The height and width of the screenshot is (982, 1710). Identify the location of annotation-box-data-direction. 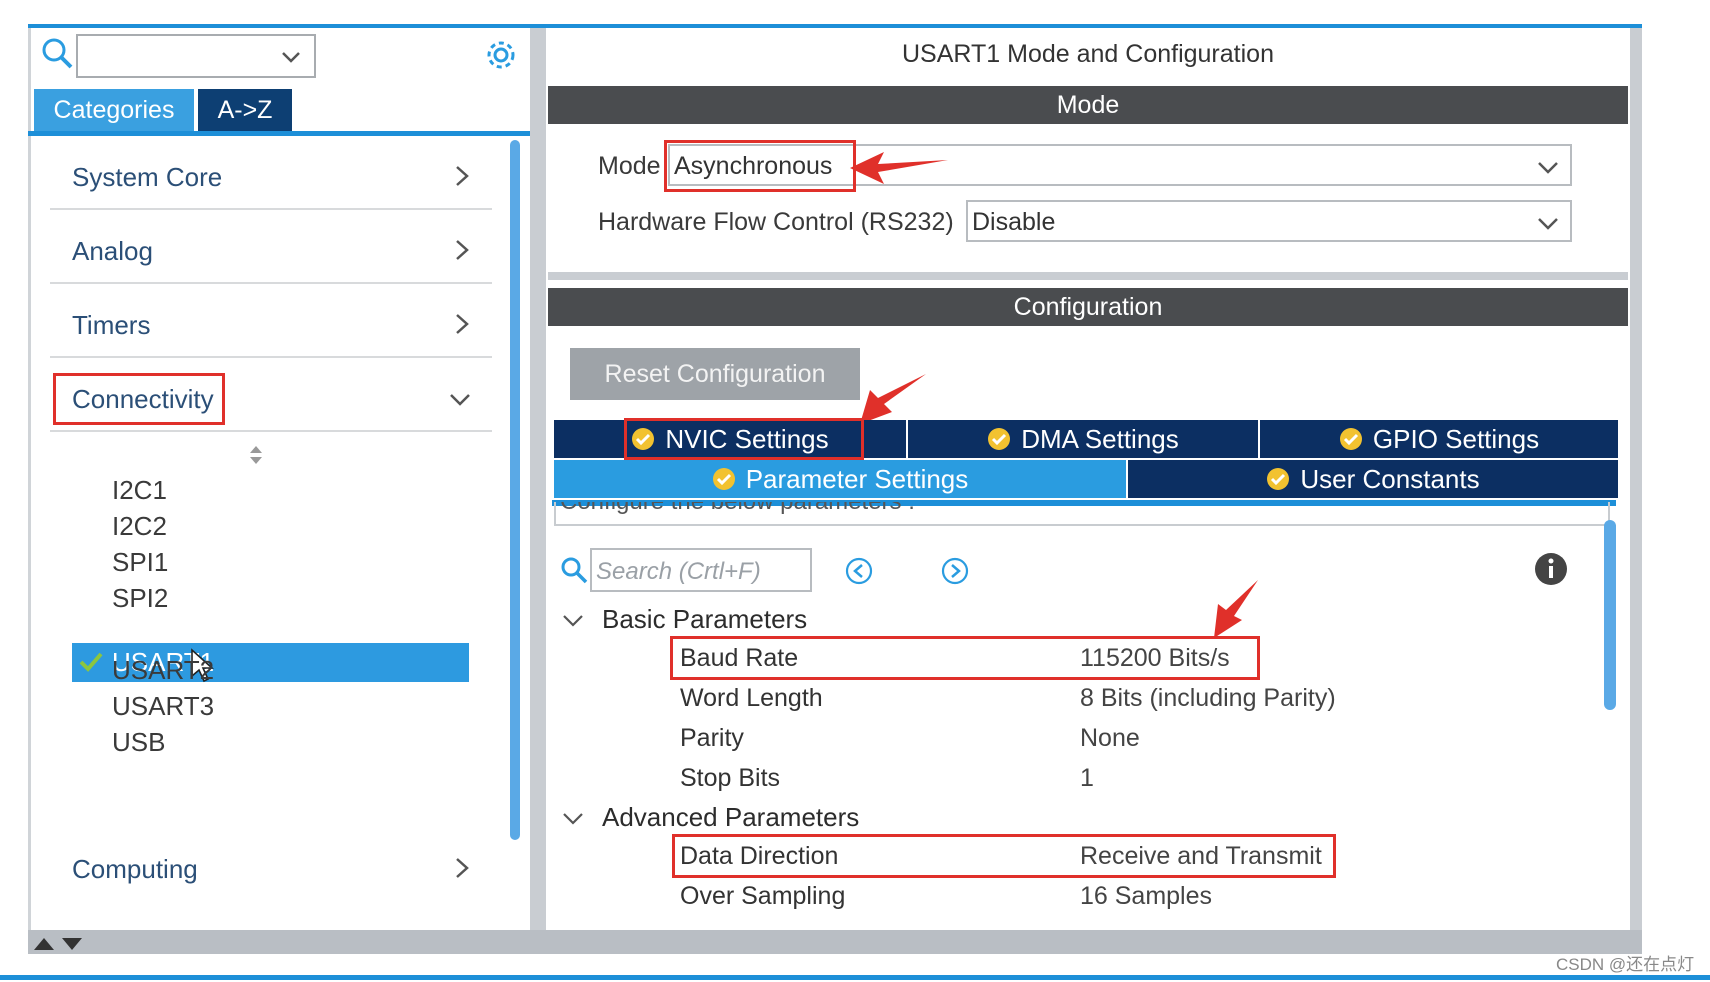
(1004, 856).